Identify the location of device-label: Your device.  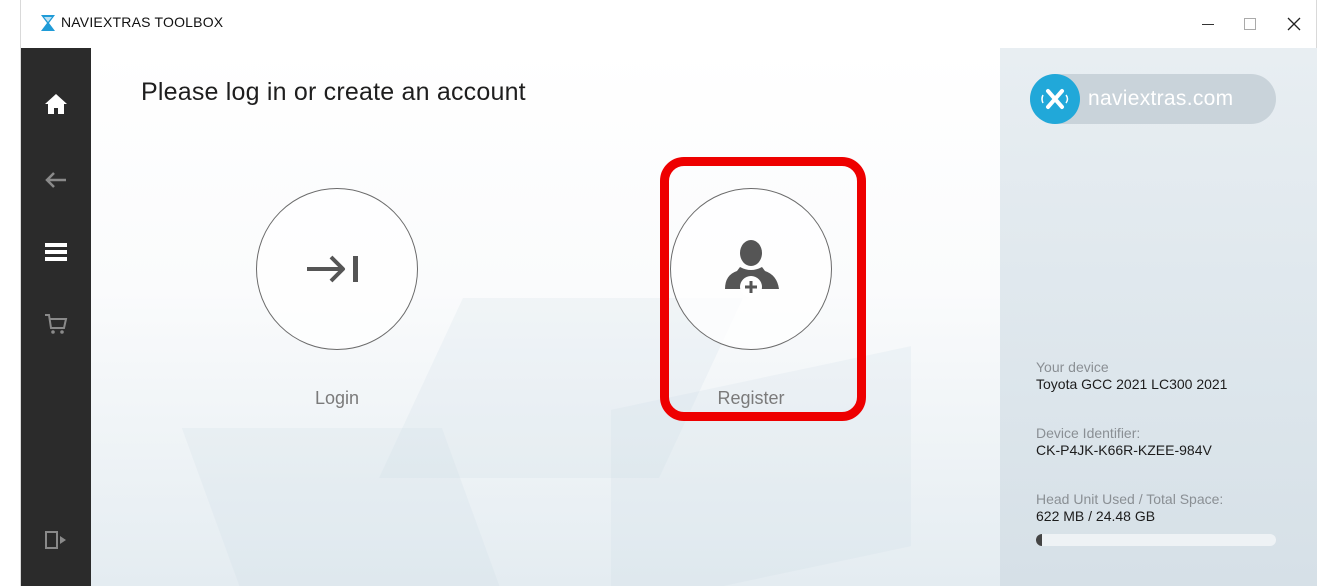
(1072, 367).